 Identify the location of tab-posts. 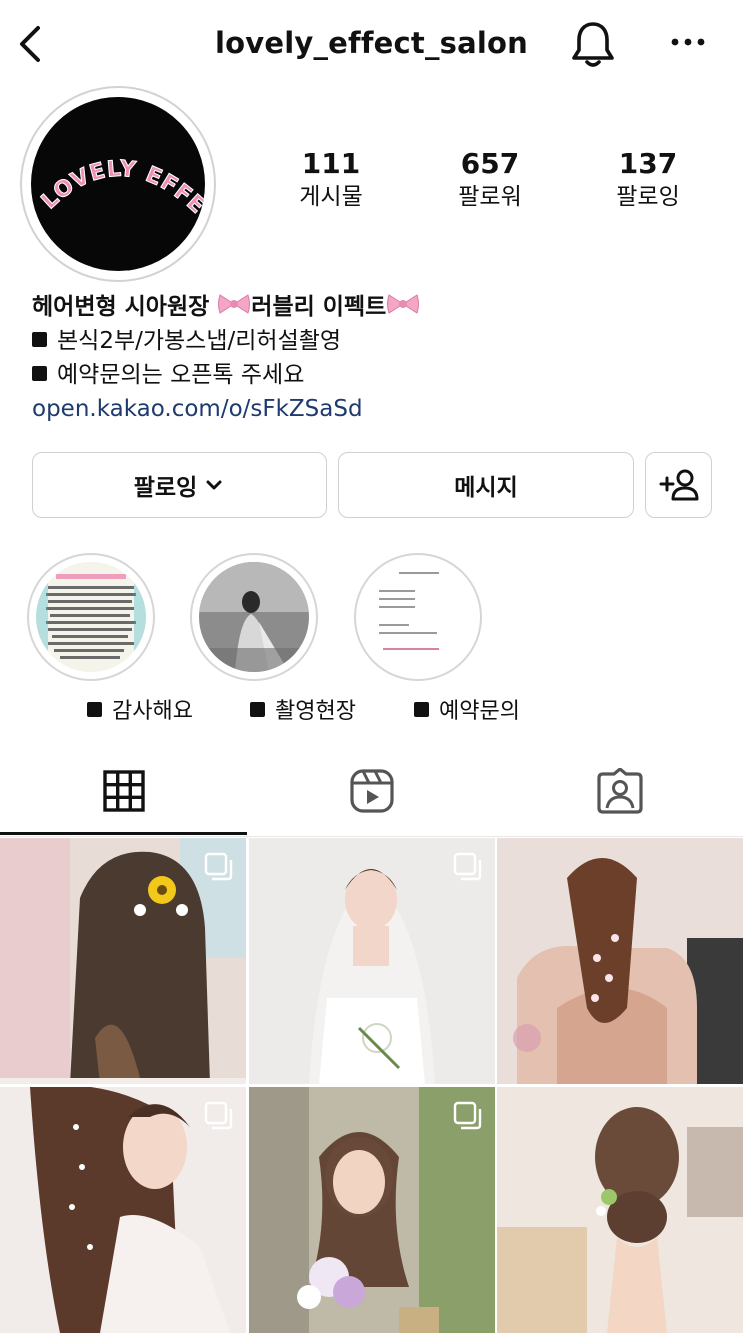
(123, 791).